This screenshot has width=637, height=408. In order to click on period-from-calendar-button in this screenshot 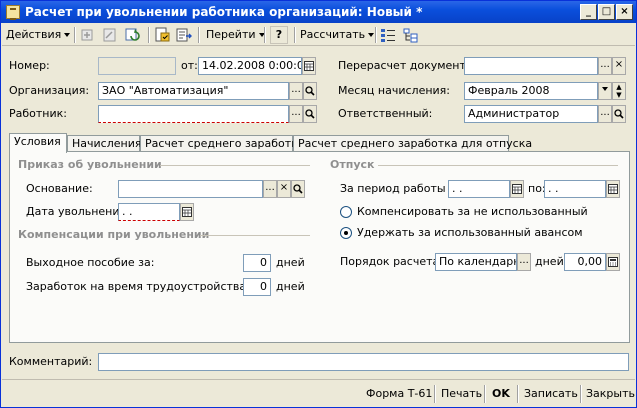, I will do `click(517, 189)`.